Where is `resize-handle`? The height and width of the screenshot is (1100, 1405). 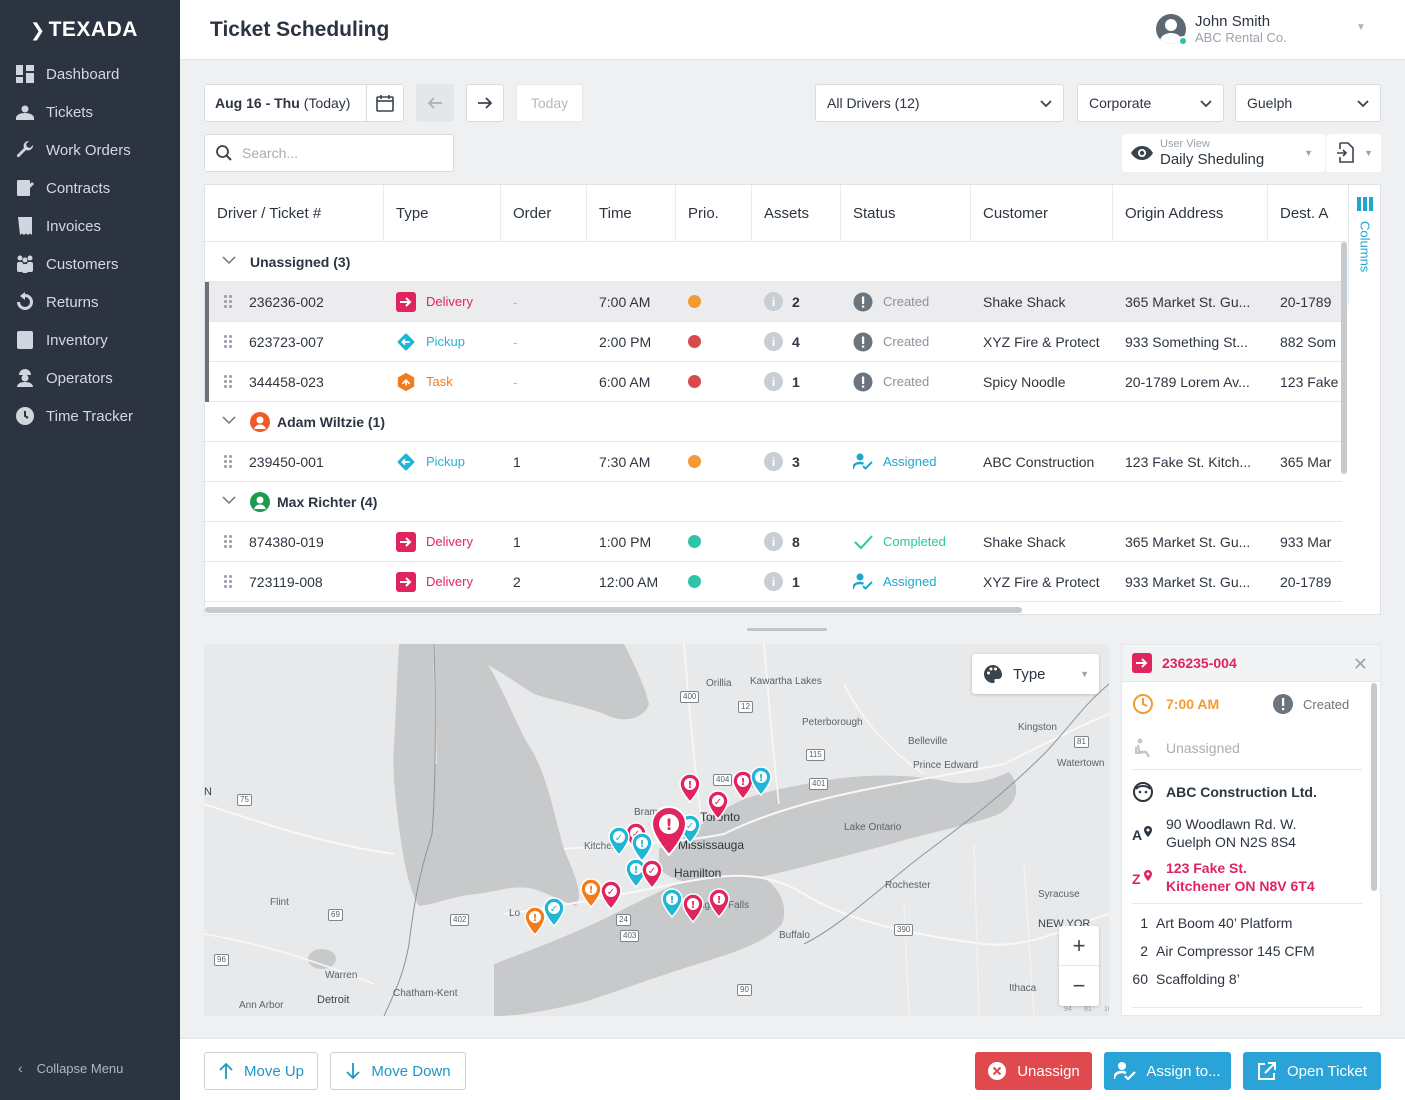
resize-handle is located at coordinates (787, 629).